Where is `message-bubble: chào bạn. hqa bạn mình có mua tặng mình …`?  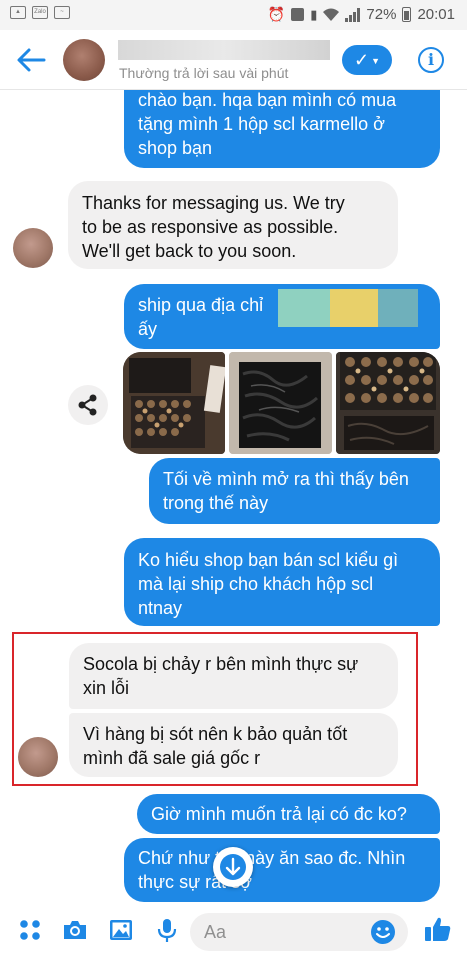 message-bubble: chào bạn. hqa bạn mình có mua tặng mình … is located at coordinates (282, 126).